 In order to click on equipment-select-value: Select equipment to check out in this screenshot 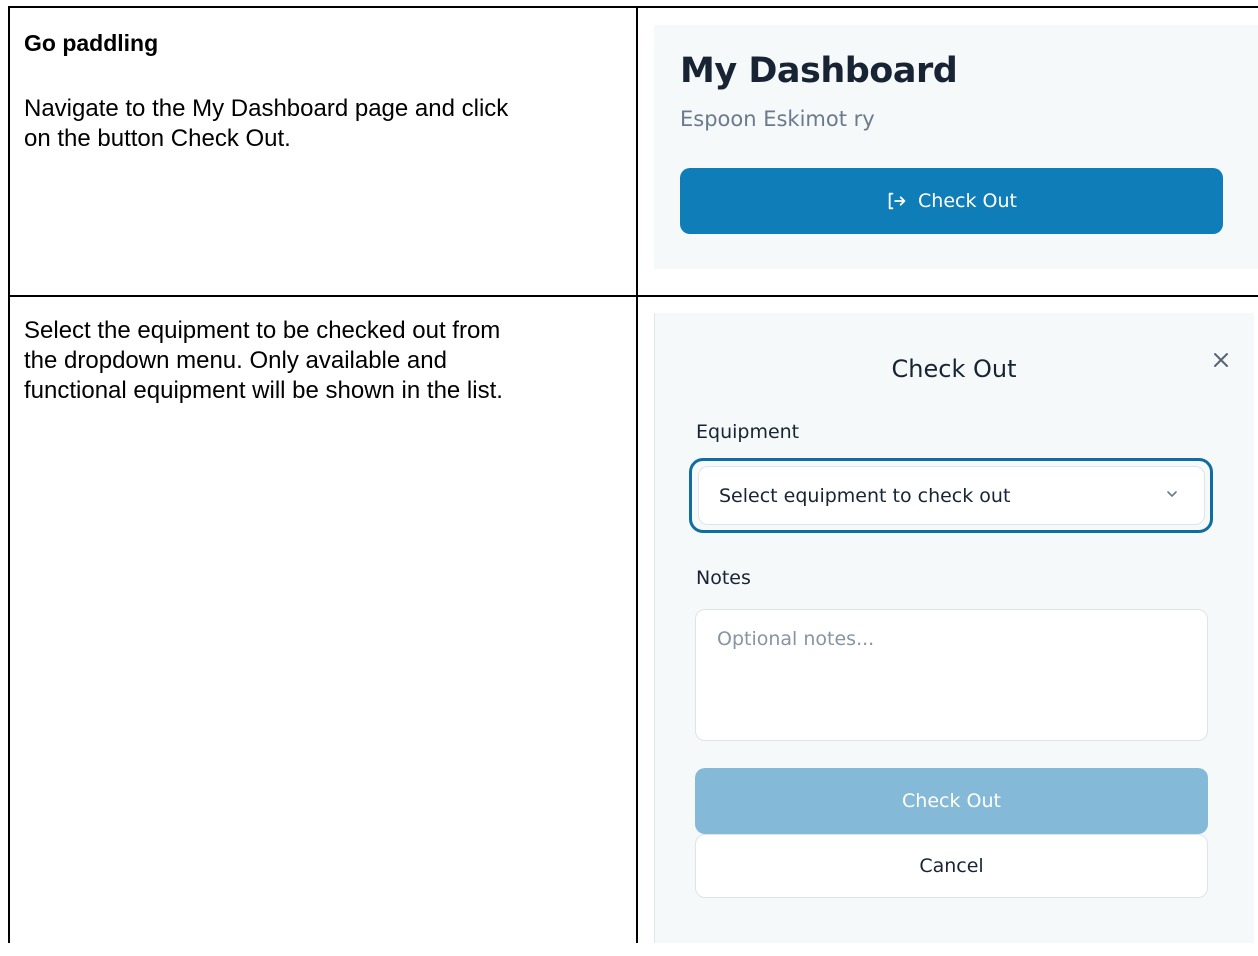, I will do `click(865, 495)`.